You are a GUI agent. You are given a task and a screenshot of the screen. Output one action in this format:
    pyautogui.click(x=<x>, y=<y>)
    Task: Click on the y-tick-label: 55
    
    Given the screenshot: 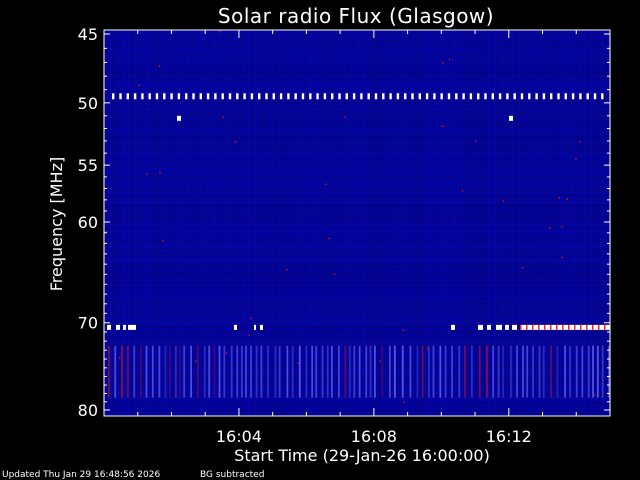 What is the action you would take?
    pyautogui.click(x=88, y=165)
    